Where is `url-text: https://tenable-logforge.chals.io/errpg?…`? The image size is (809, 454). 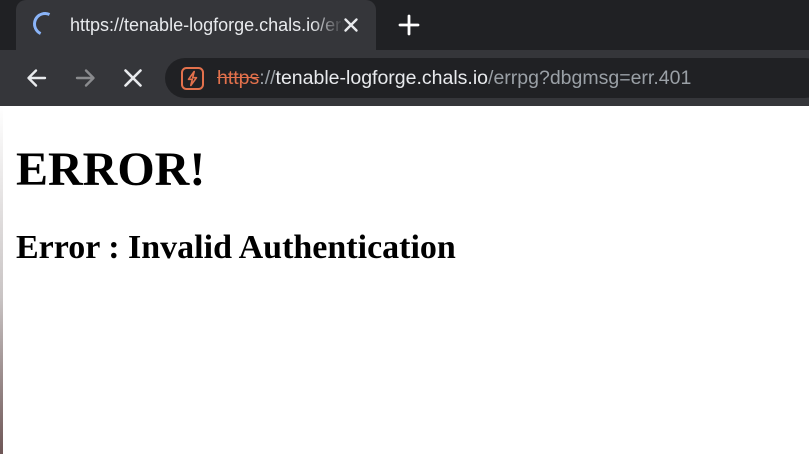 url-text: https://tenable-logforge.chals.io/errpg?… is located at coordinates (454, 78).